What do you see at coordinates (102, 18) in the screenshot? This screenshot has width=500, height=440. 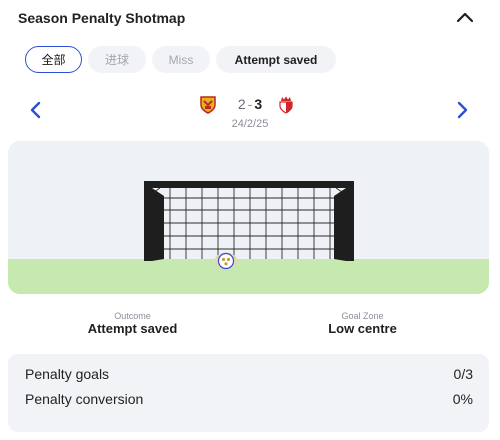 I see `card-title: Season Penalty Shotmap` at bounding box center [102, 18].